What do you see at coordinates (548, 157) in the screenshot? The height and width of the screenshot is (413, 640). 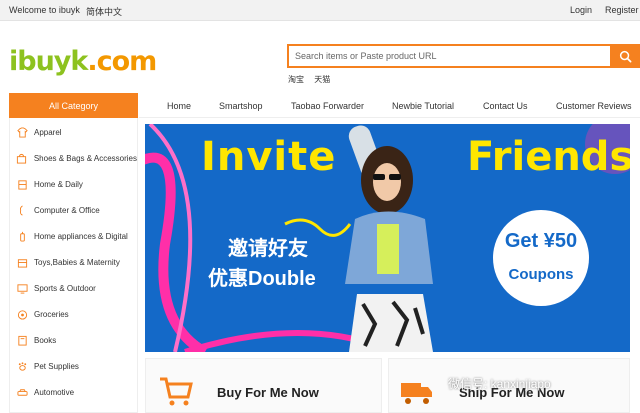 I see `banner-headline-right: Friends` at bounding box center [548, 157].